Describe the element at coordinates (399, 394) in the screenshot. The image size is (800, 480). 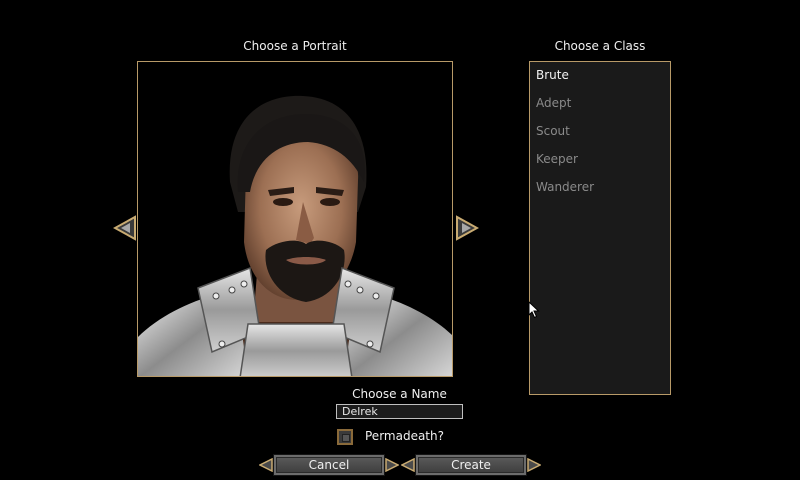
I see `name-heading: Choose a Name` at that location.